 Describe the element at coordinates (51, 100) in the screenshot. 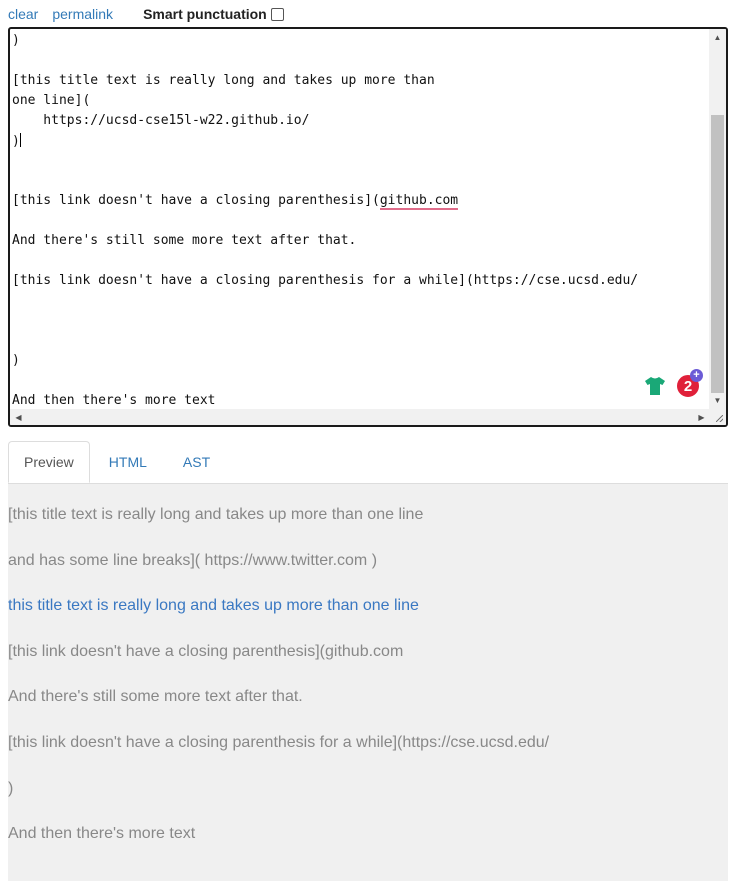

I see `editor-line: one line](` at that location.